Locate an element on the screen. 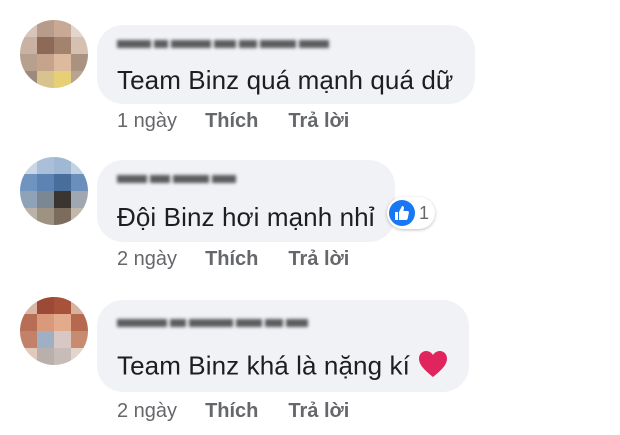 The height and width of the screenshot is (435, 620). comment-bubble: Đội Binz hơi mạnh nhỉ is located at coordinates (246, 201).